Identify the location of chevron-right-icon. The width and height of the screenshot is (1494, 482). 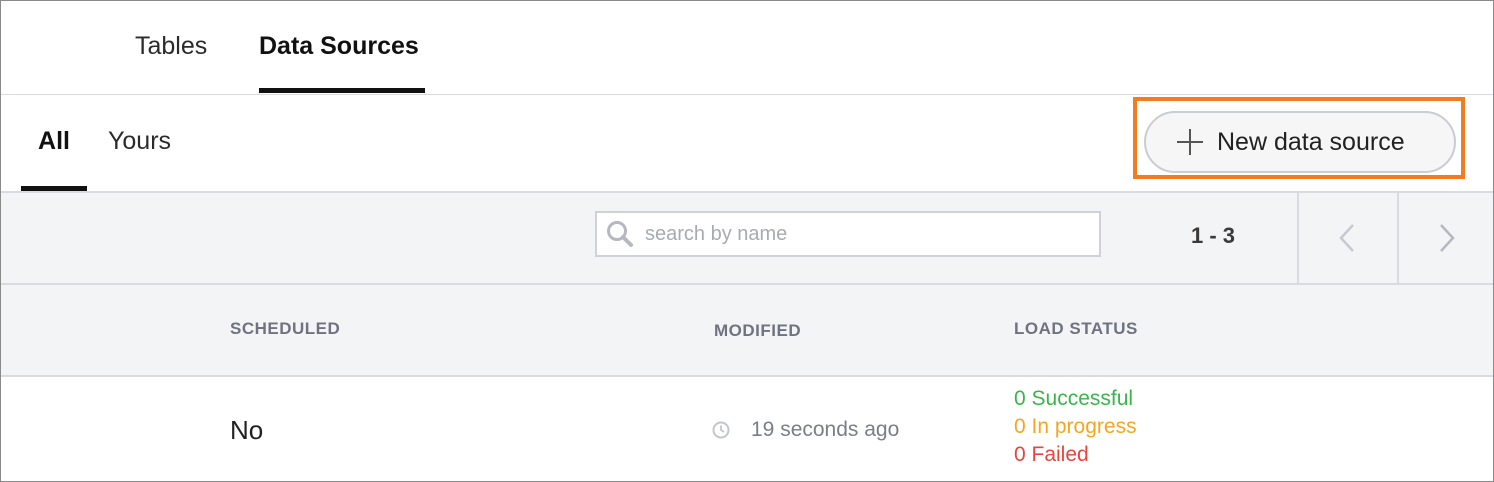
(1447, 238).